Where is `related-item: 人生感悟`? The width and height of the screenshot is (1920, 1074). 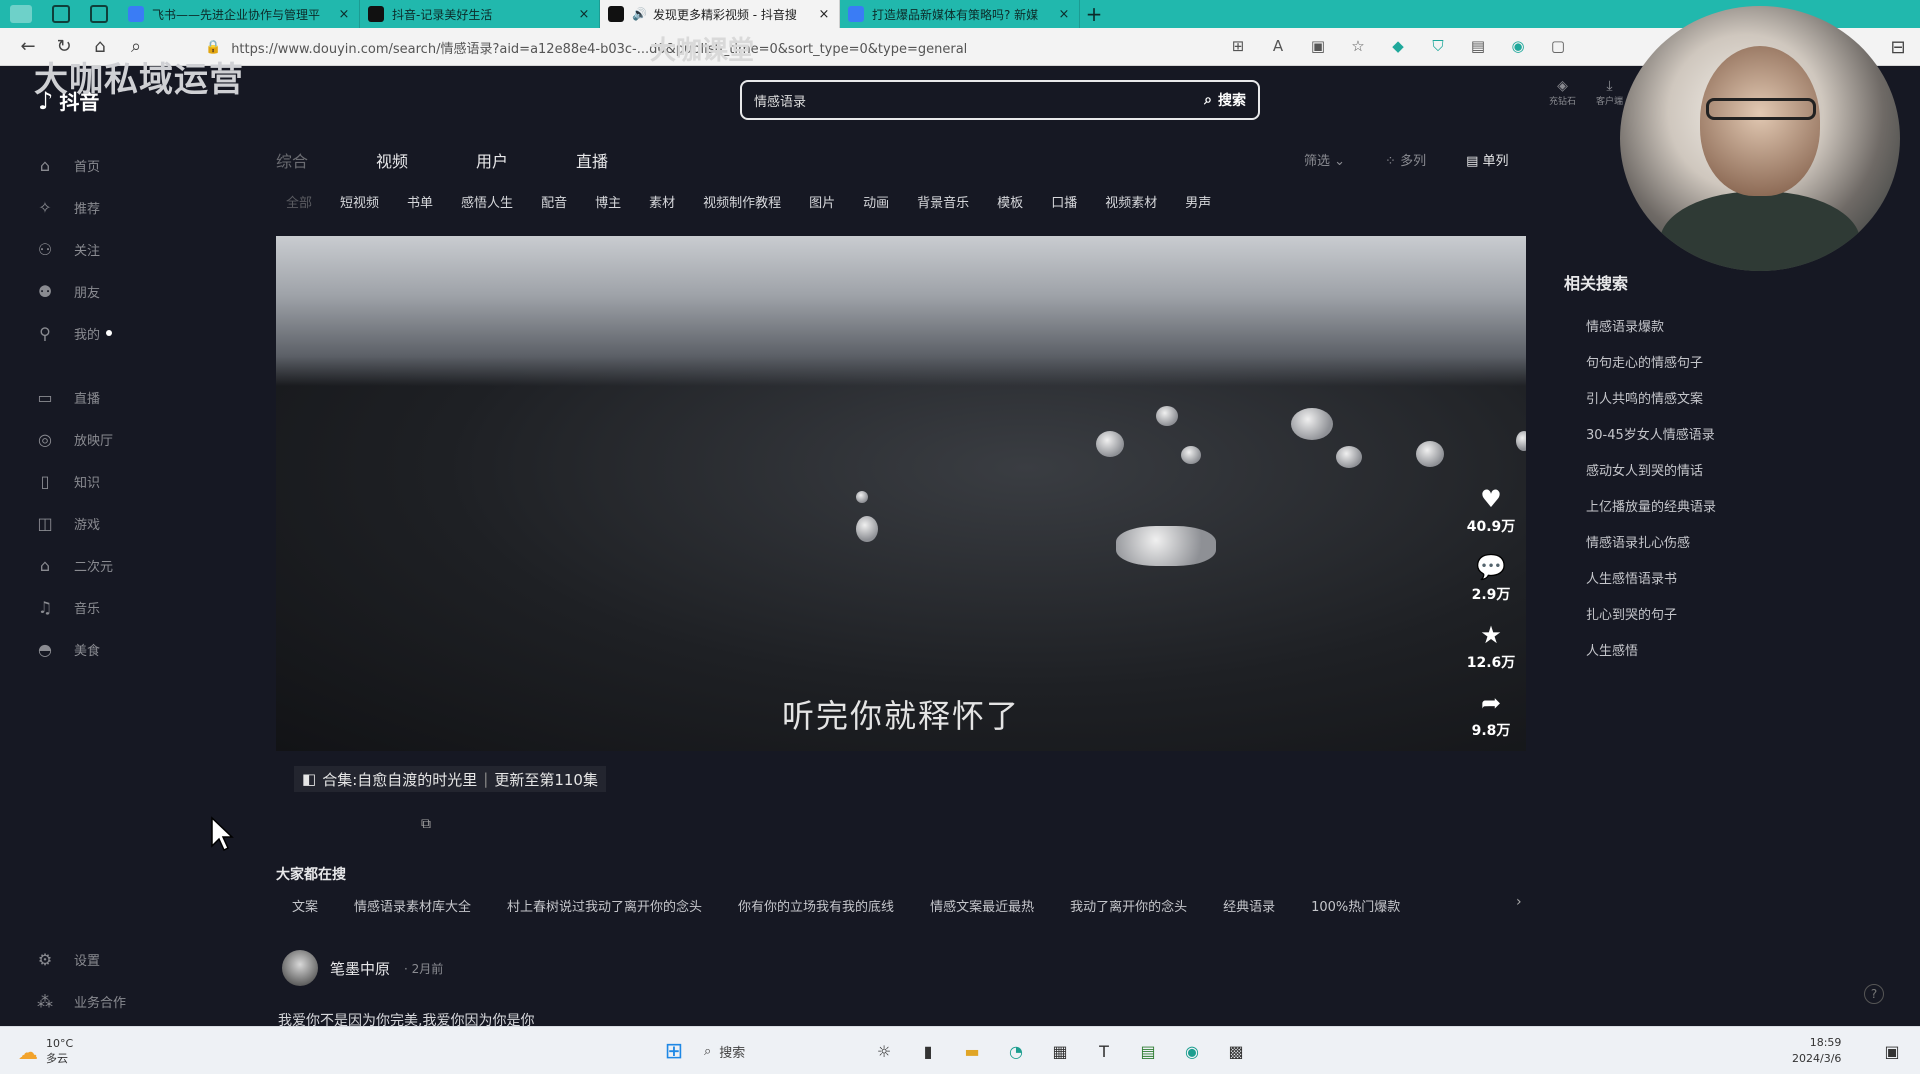 related-item: 人生感悟 is located at coordinates (1714, 658).